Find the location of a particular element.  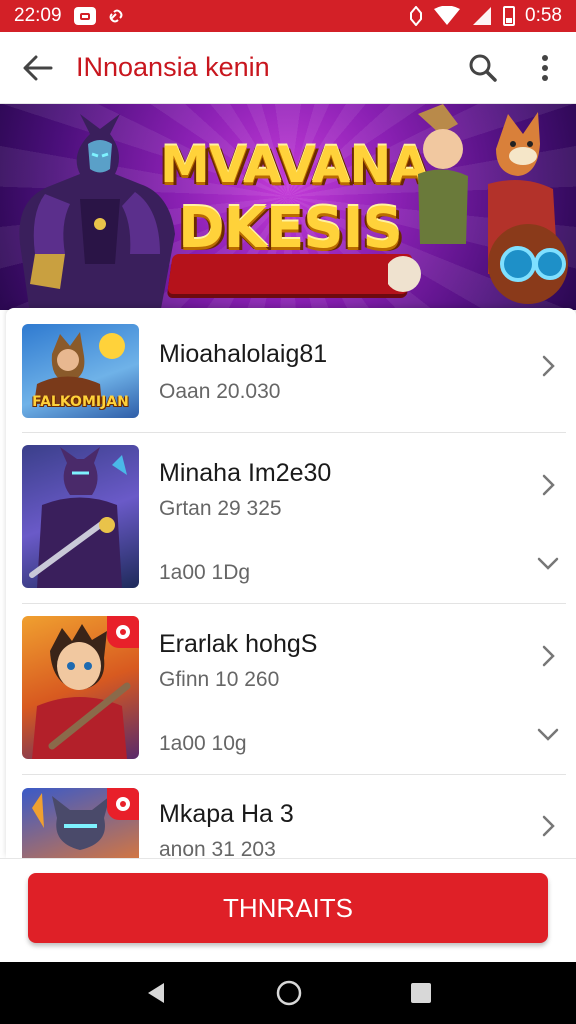

game-size: 1a00 1Dg is located at coordinates (205, 572).